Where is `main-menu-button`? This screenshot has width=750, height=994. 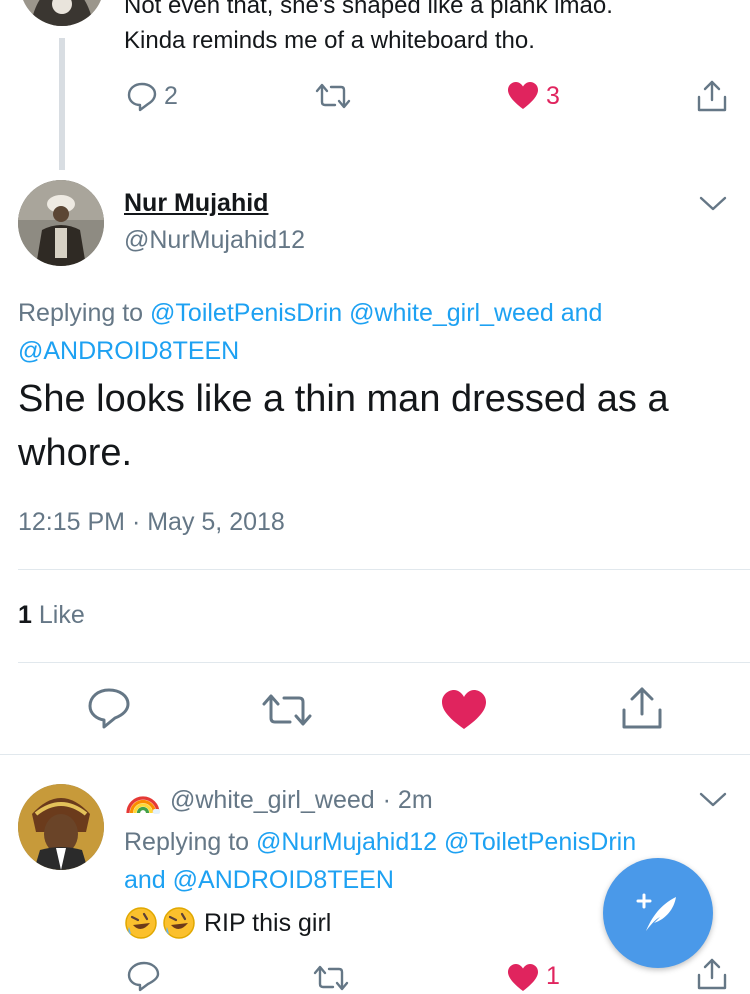 main-menu-button is located at coordinates (713, 204).